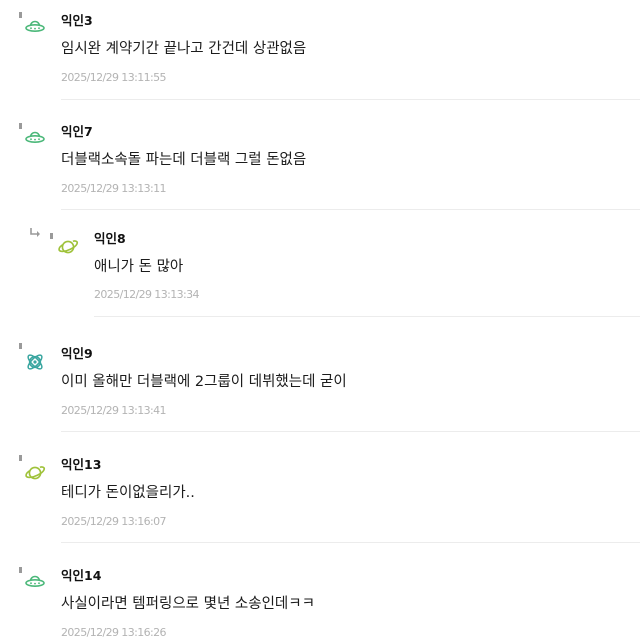 This screenshot has height=644, width=640. What do you see at coordinates (77, 130) in the screenshot?
I see `comment-author: 익인7` at bounding box center [77, 130].